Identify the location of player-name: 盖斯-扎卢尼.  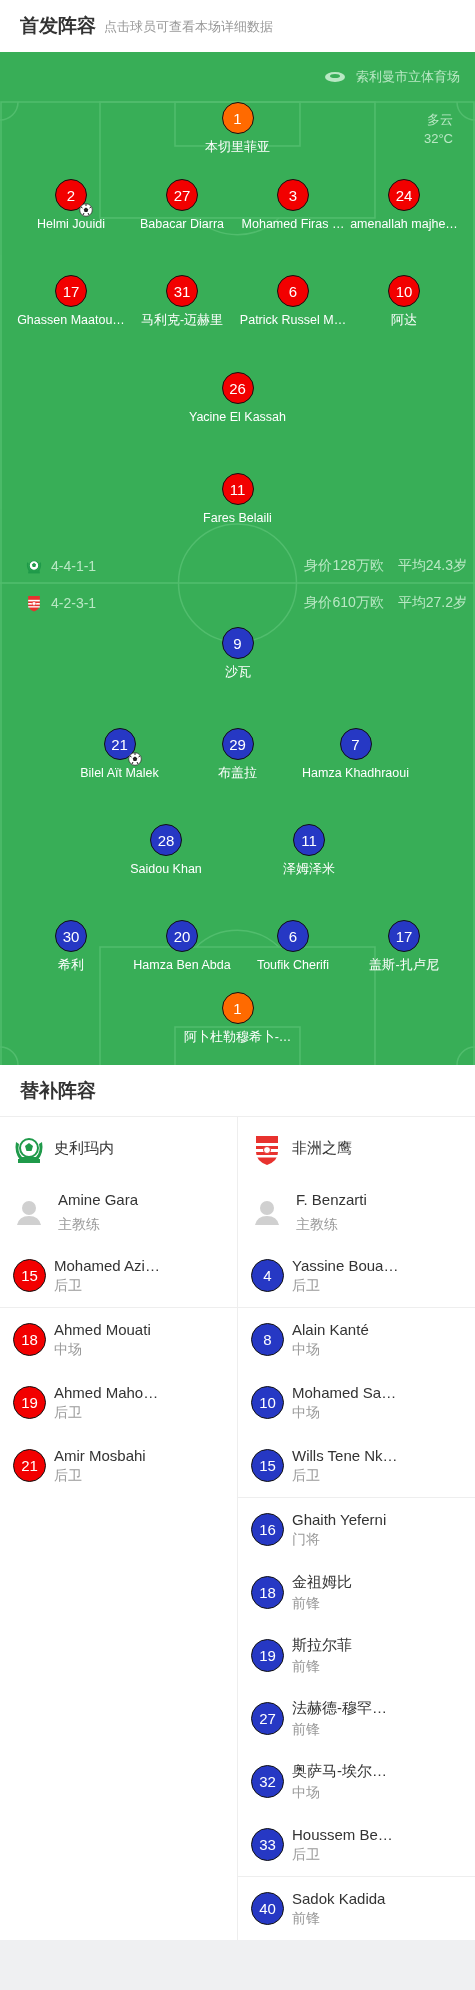
(404, 965).